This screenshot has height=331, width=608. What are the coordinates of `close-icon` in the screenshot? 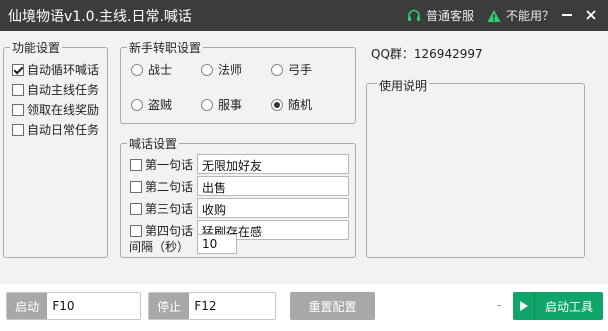 It's located at (591, 15).